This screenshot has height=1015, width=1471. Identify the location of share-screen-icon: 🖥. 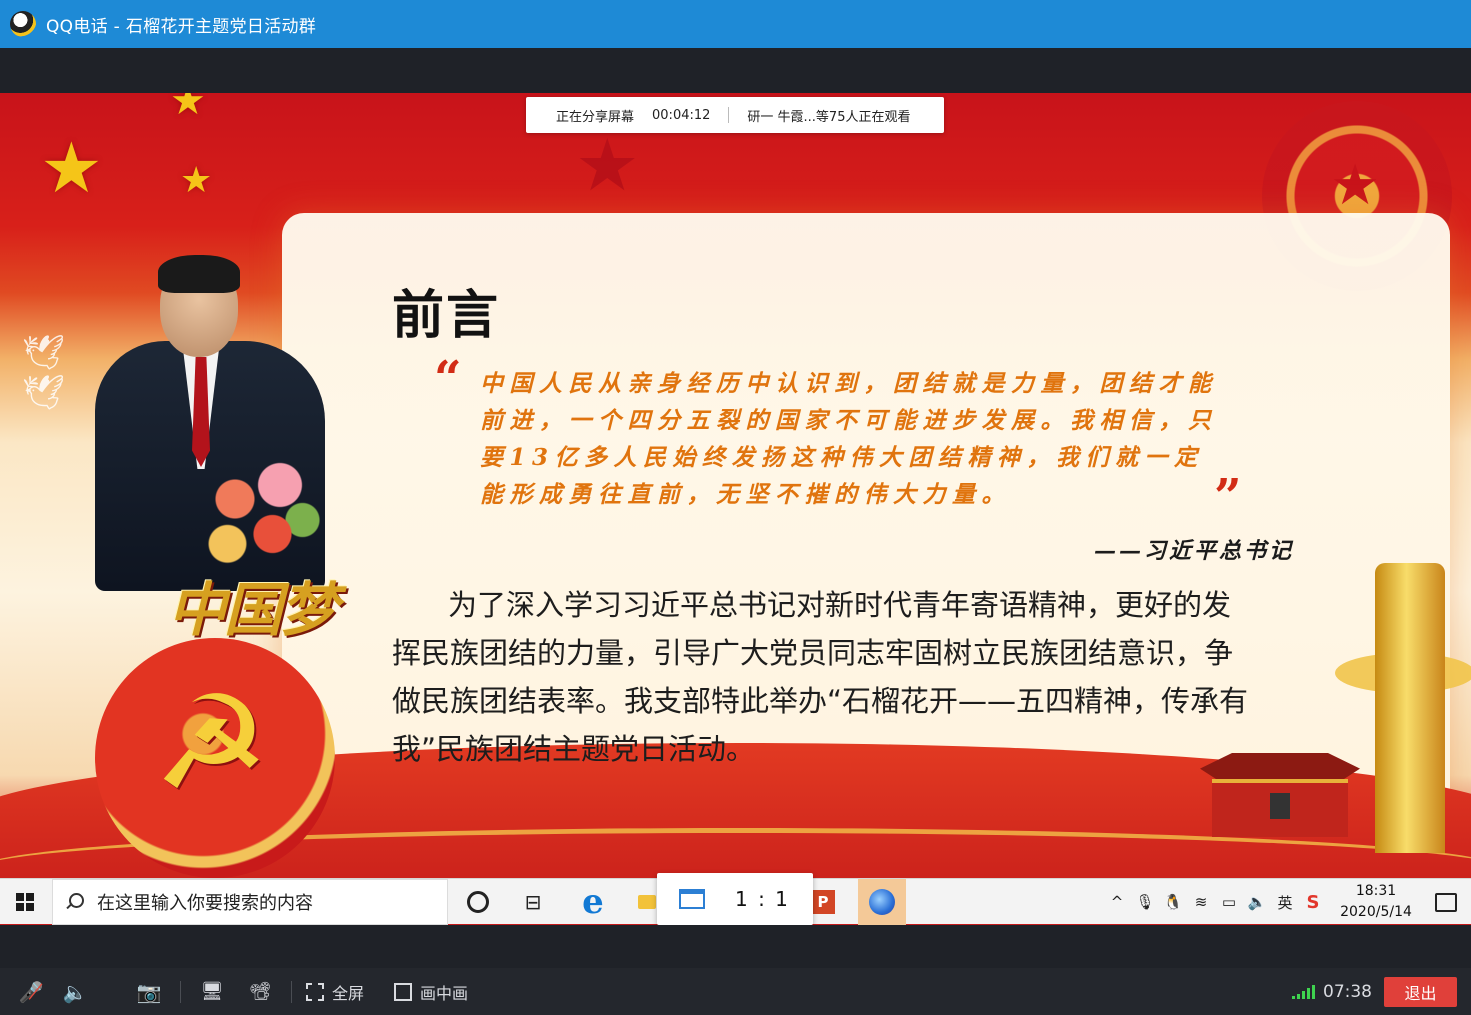
(212, 991).